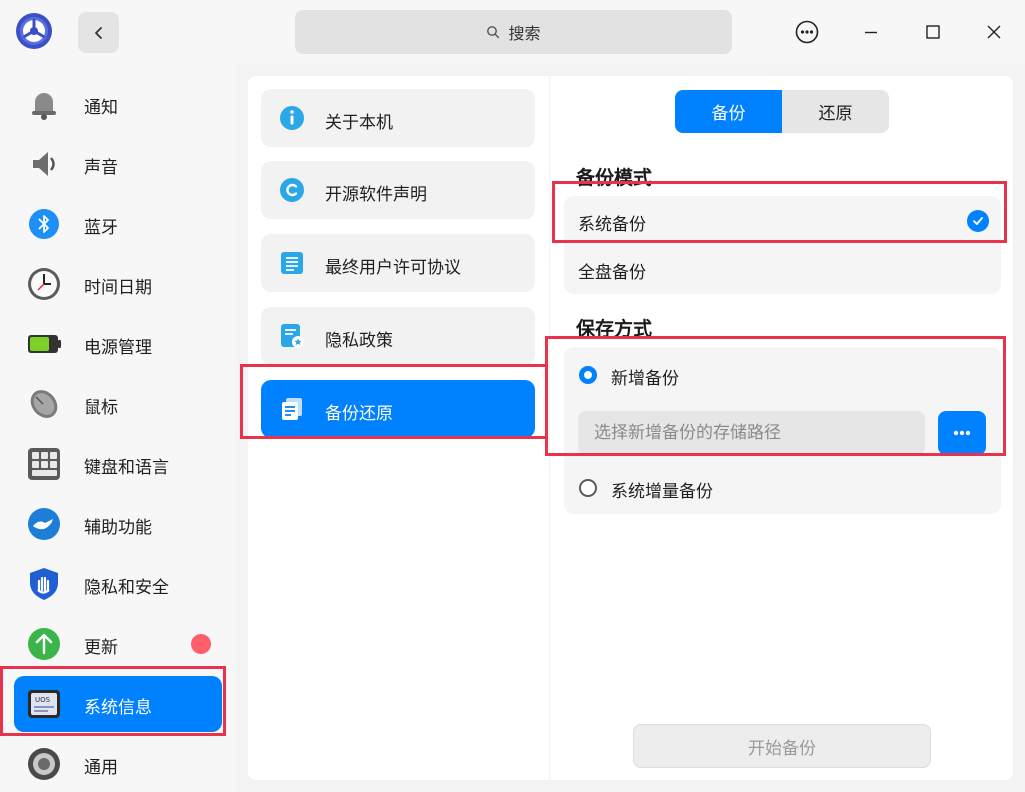 This screenshot has height=792, width=1025. I want to click on sidebar-item-sound: 声音, so click(118, 164).